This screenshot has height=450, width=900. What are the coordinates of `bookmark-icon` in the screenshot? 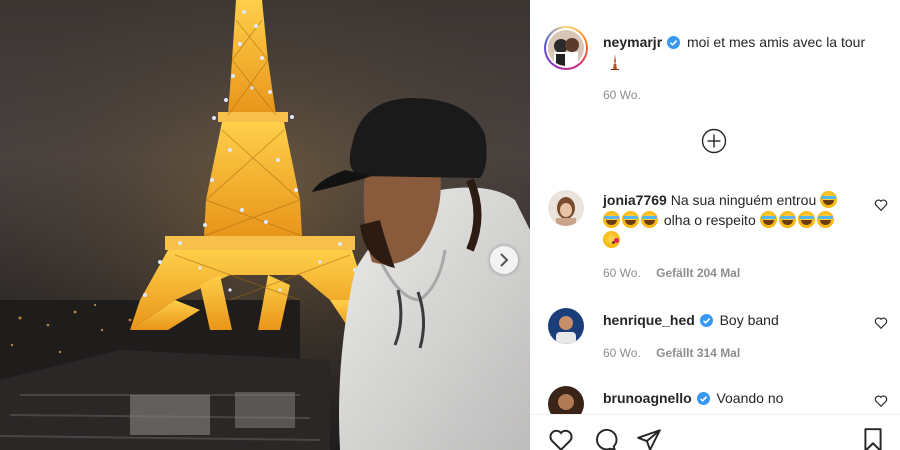 It's located at (873, 438).